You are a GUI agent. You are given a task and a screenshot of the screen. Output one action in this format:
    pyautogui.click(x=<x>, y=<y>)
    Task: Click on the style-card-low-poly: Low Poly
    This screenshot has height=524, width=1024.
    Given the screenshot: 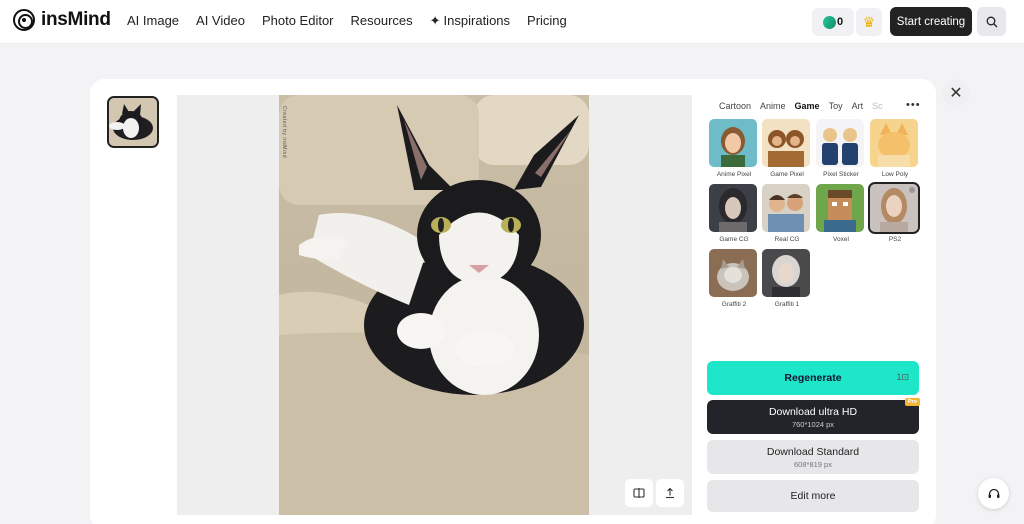 What is the action you would take?
    pyautogui.click(x=895, y=148)
    